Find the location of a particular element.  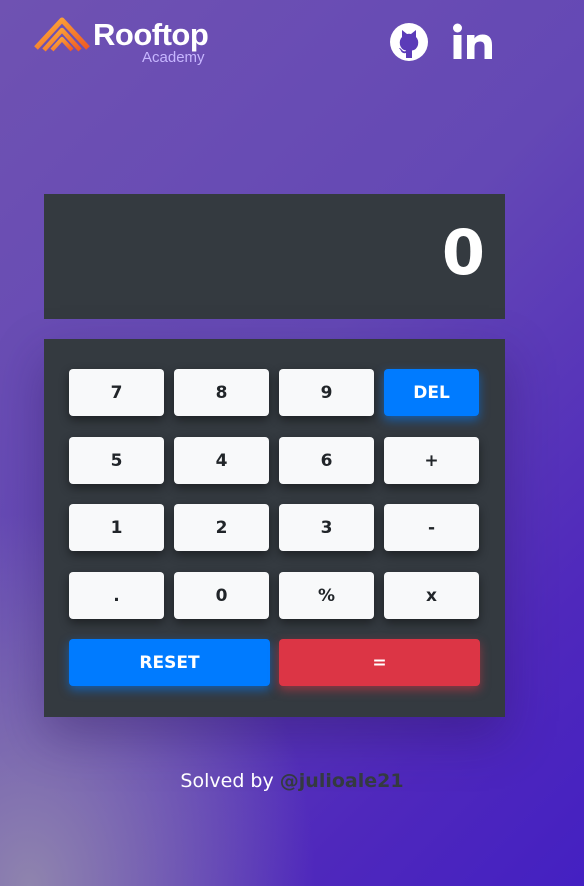

key-7: 7 is located at coordinates (116, 392).